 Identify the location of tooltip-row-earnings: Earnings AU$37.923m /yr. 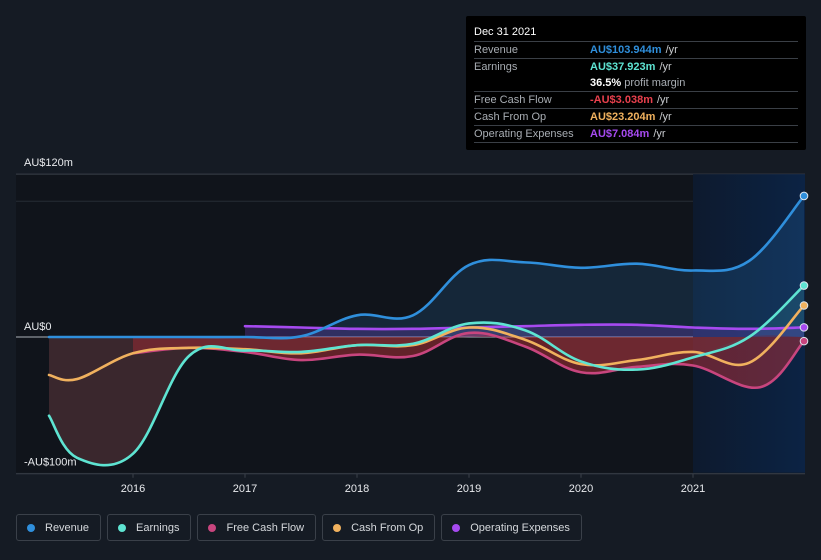
(636, 67).